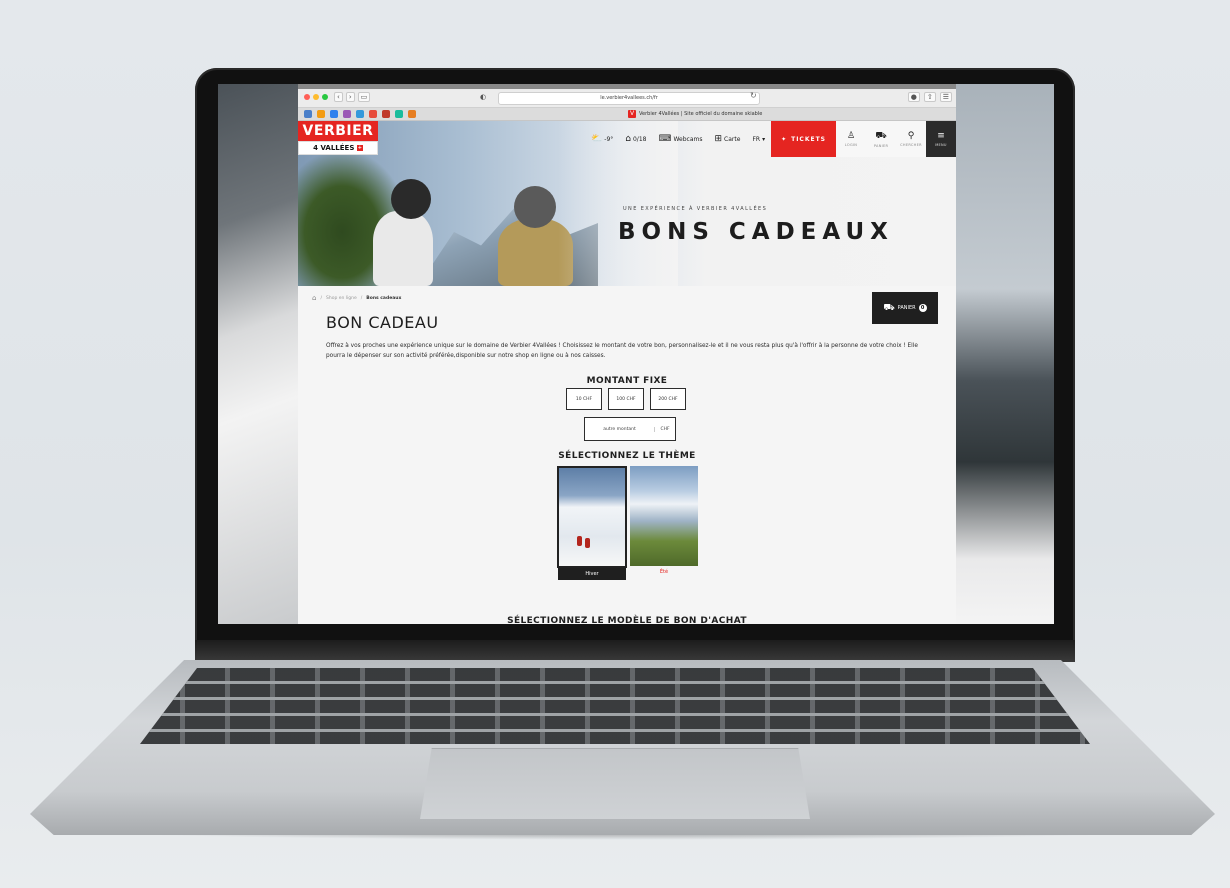  I want to click on laptop-keyboard-rows, so click(615, 706).